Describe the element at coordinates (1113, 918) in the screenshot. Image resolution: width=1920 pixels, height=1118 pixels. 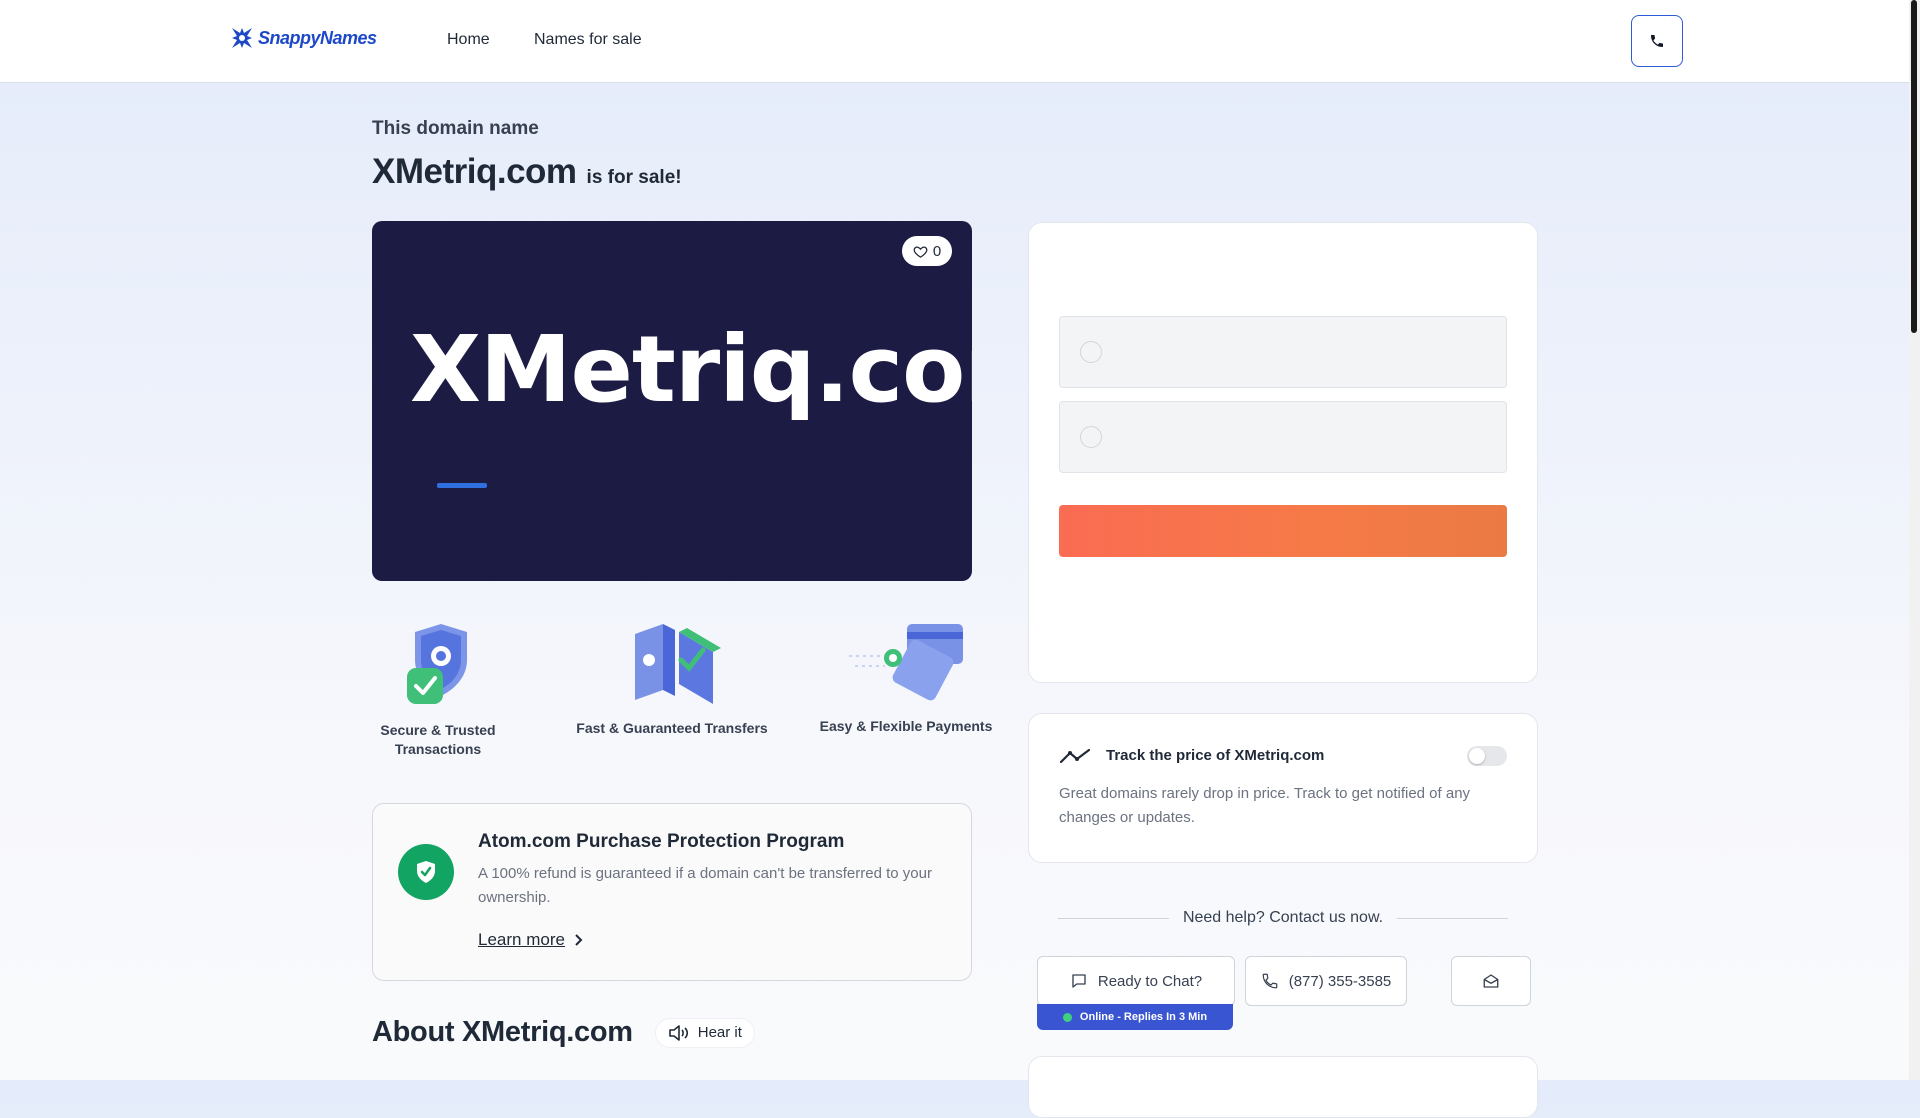
I see `divider-line-left` at that location.